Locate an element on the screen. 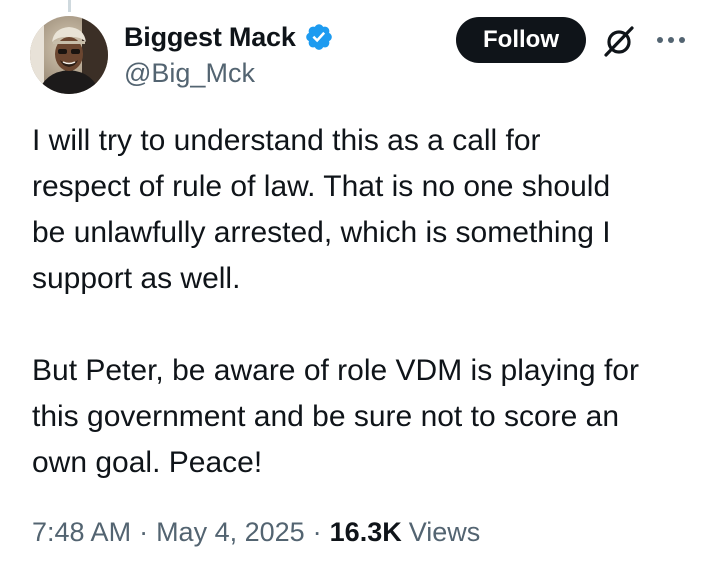  follow-button: Follow is located at coordinates (521, 40).